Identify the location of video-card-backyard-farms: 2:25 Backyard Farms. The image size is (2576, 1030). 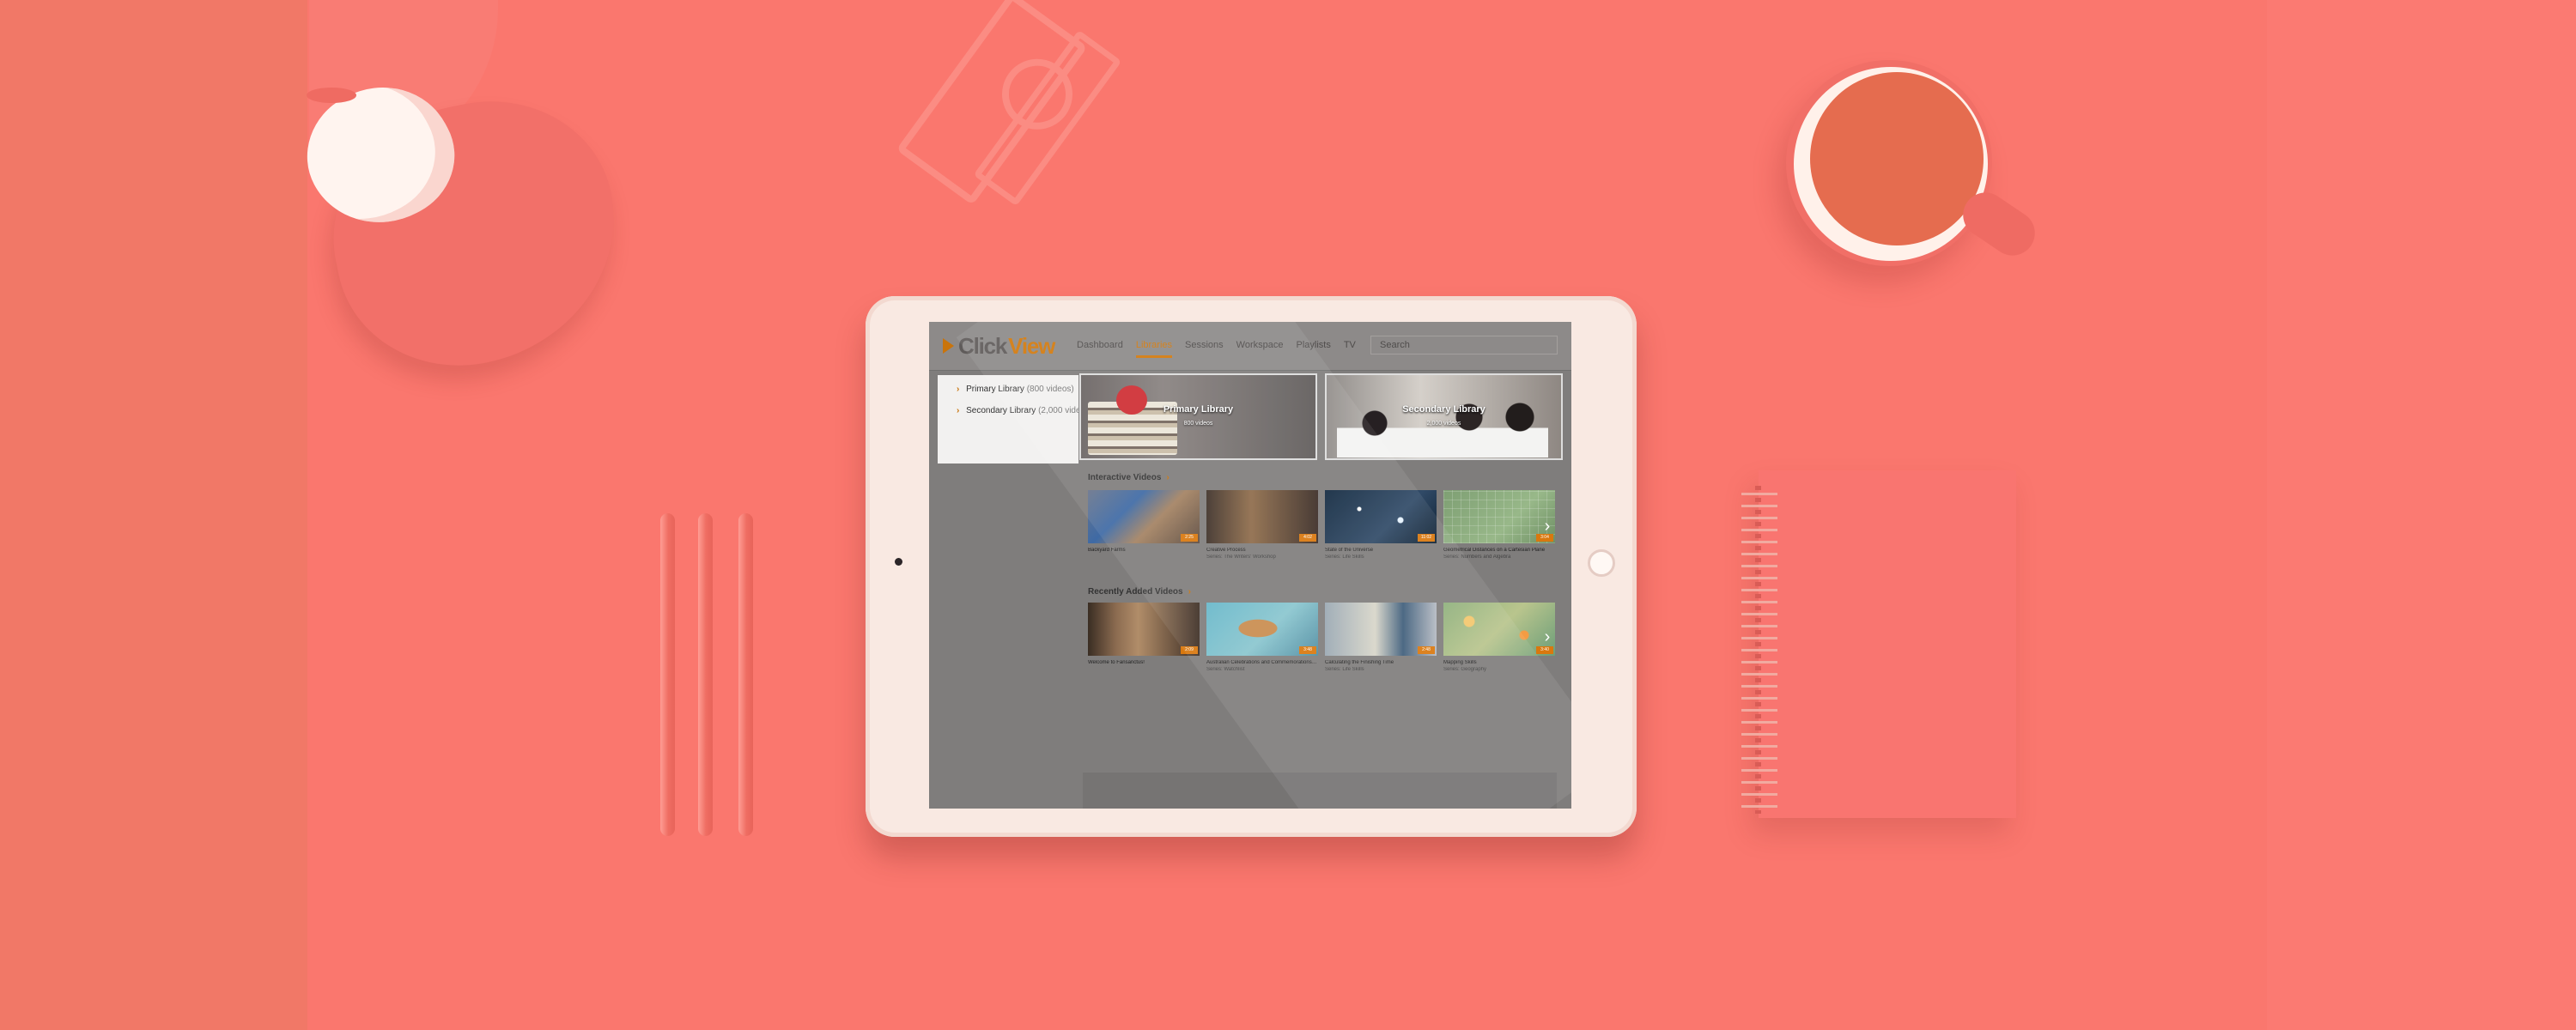
(1144, 524).